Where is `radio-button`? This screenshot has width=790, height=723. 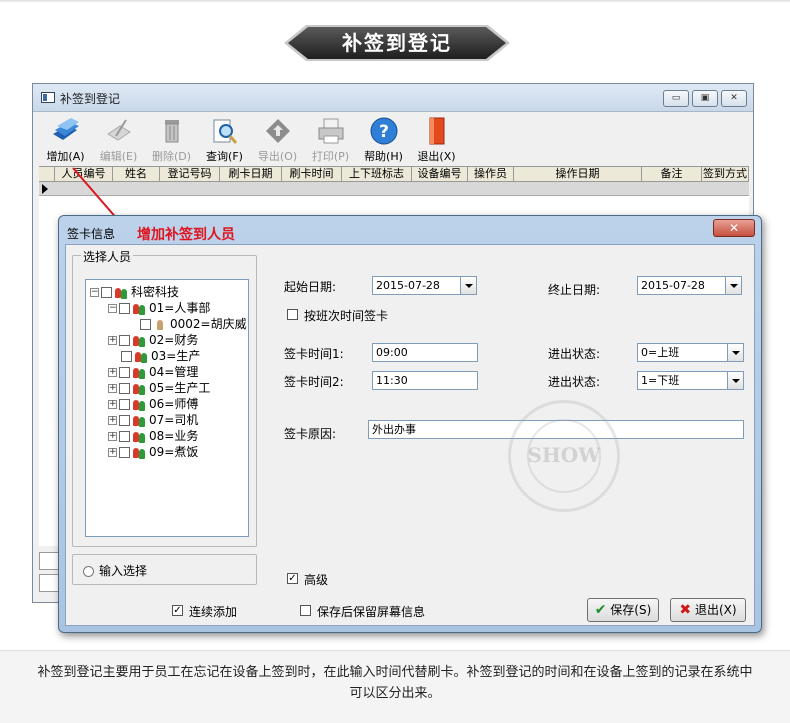 radio-button is located at coordinates (88, 571).